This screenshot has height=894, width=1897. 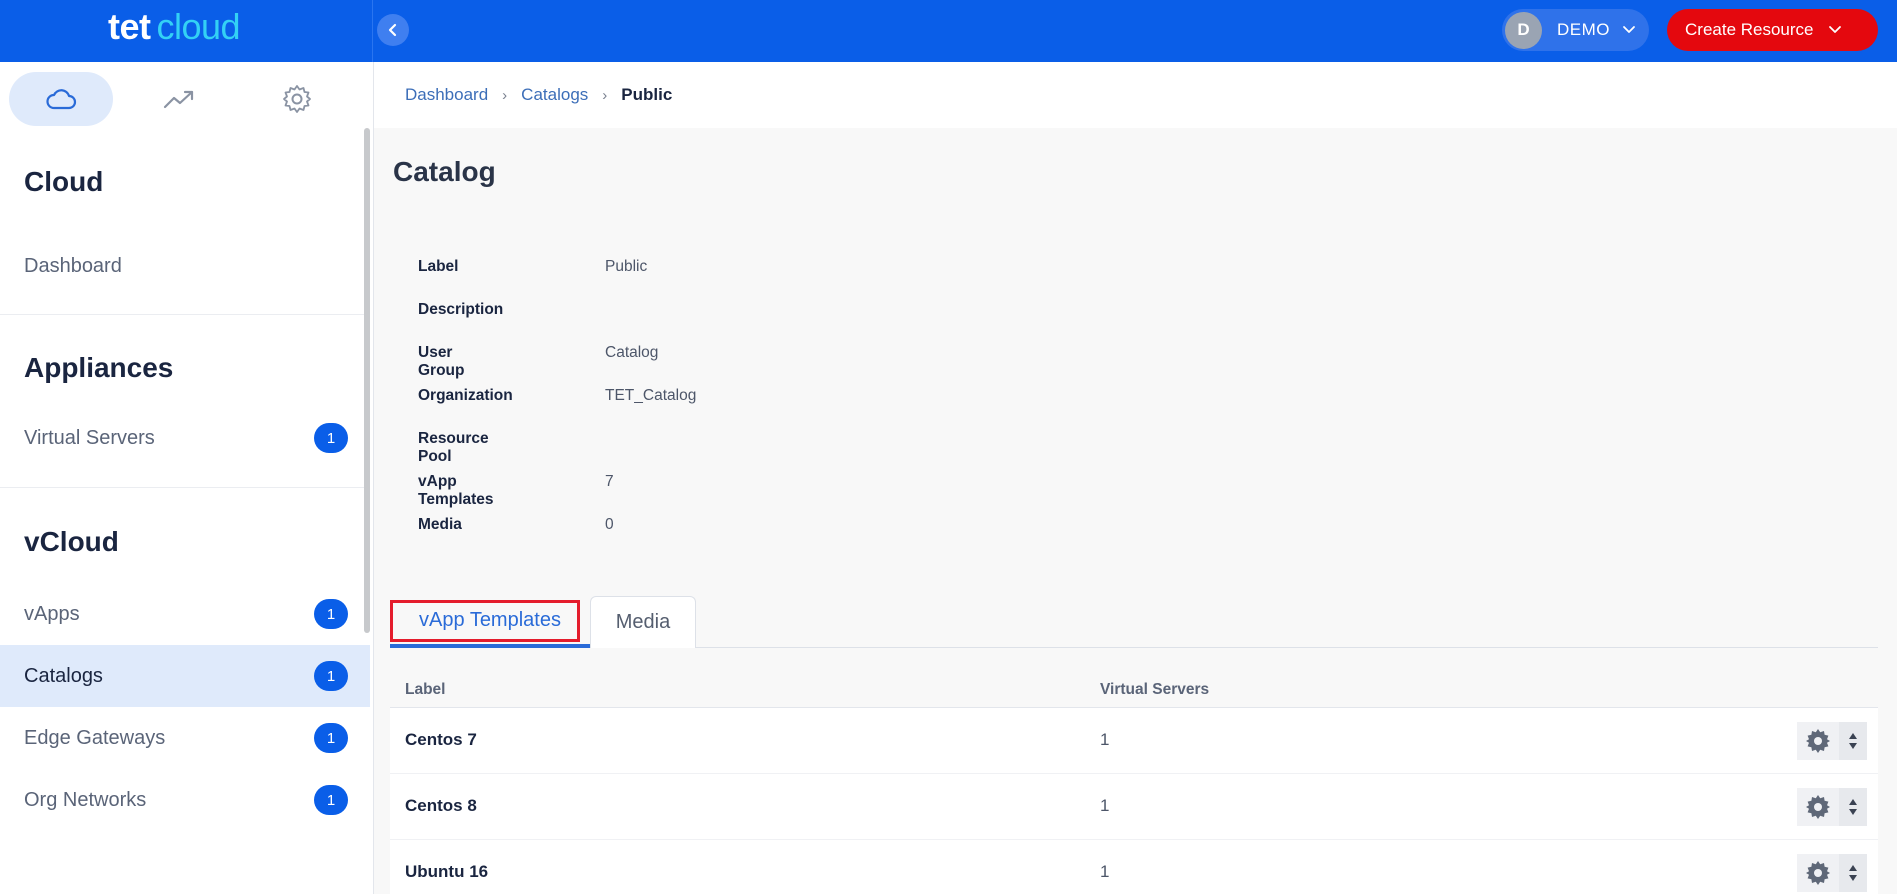 What do you see at coordinates (441, 806) in the screenshot?
I see `row-label: Centos 8` at bounding box center [441, 806].